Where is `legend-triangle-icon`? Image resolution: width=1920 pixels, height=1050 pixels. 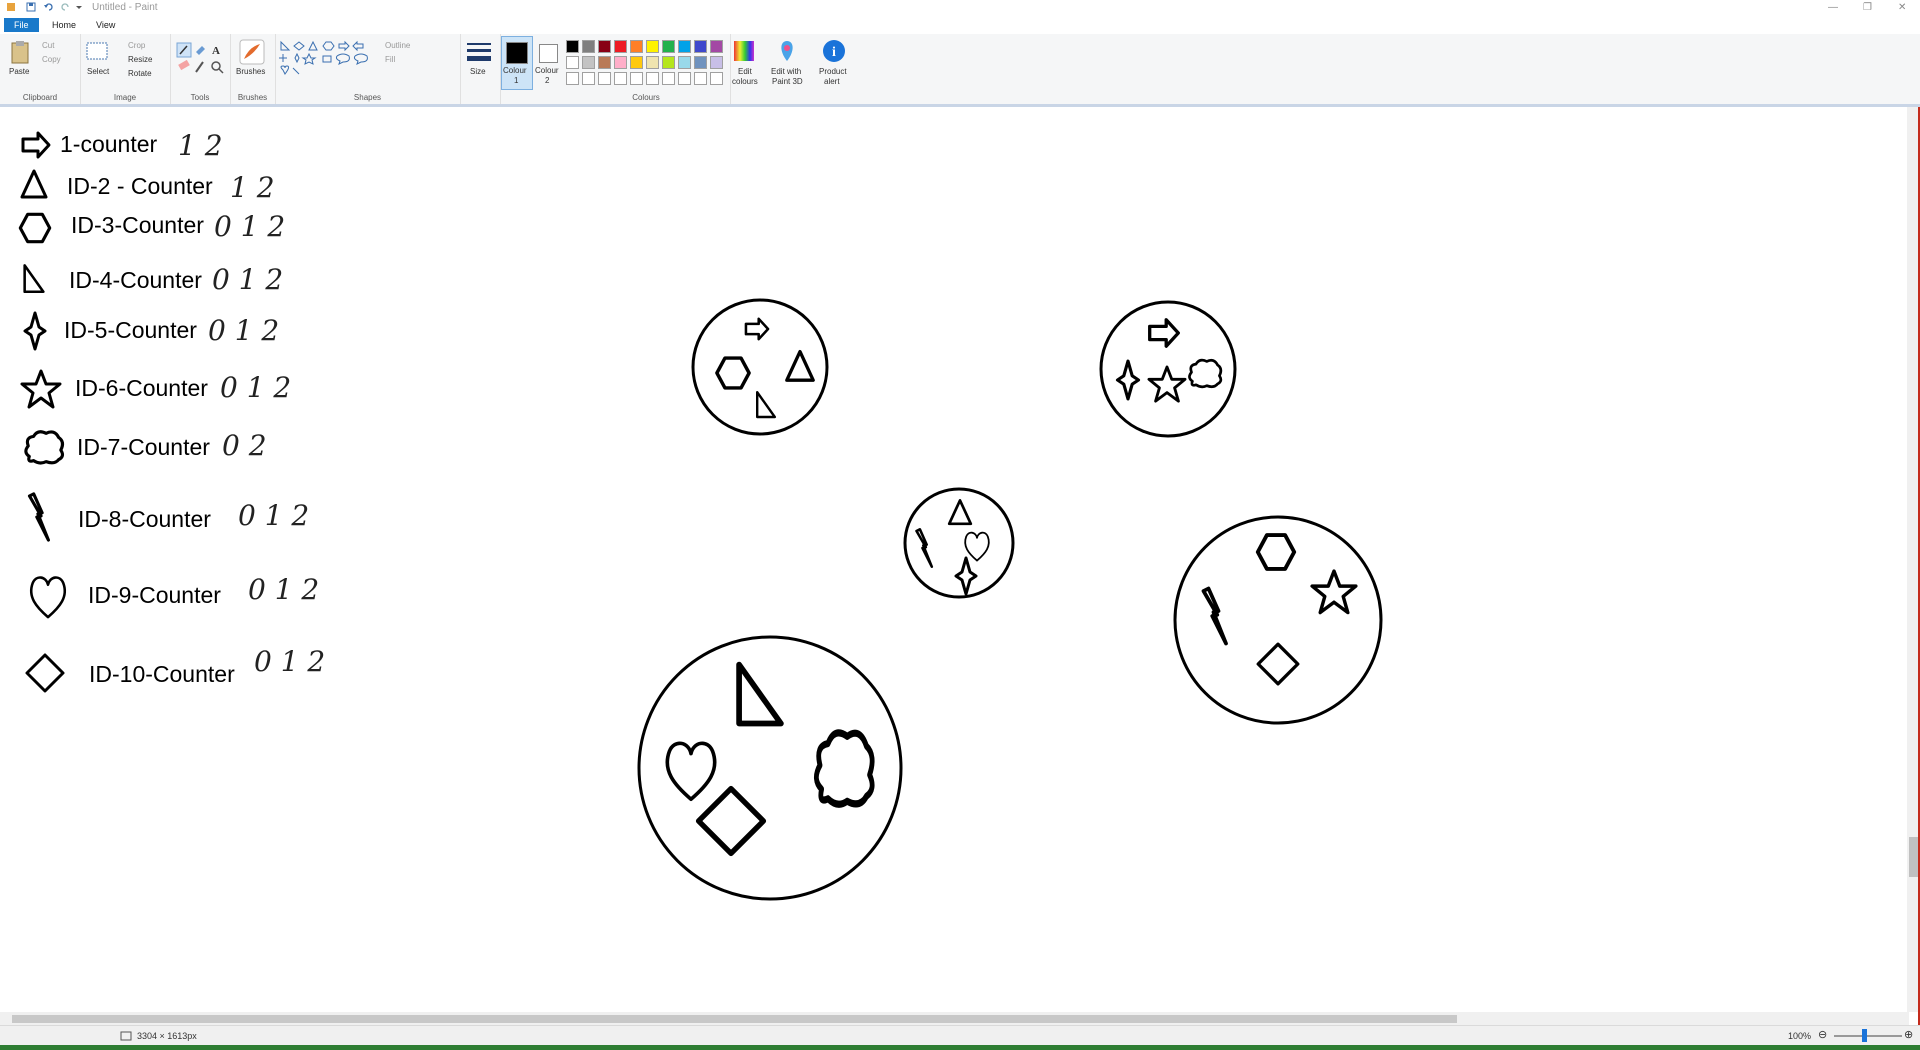 legend-triangle-icon is located at coordinates (34, 184).